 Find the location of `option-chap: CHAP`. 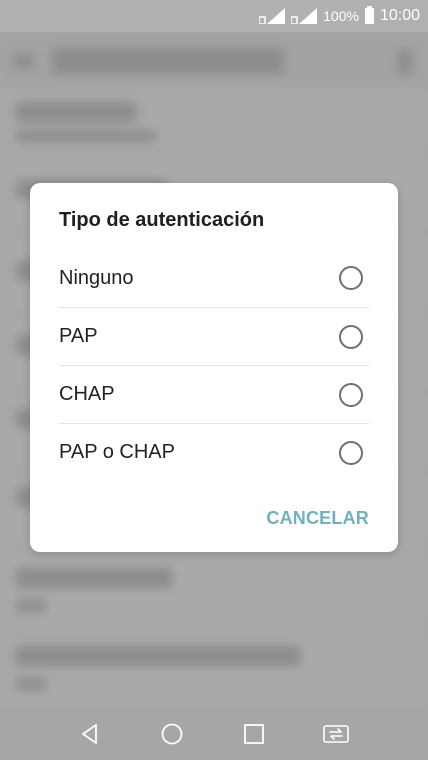

option-chap: CHAP is located at coordinates (214, 394).